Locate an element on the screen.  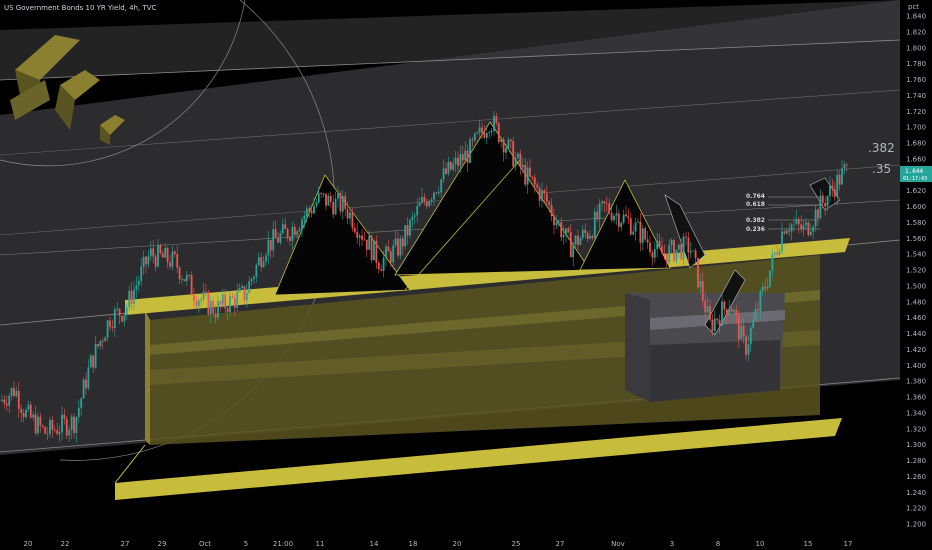
price-tick-label: 1.680 is located at coordinates (916, 144).